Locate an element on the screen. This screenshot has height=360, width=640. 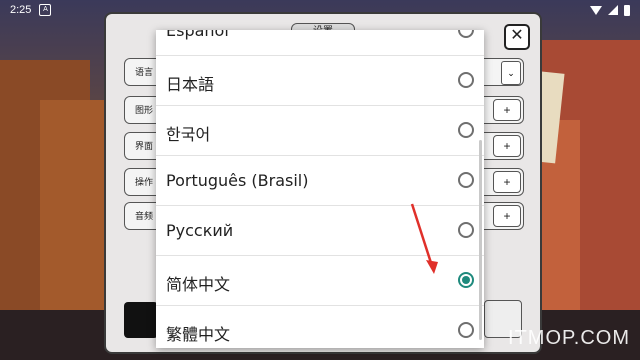
language-label: 한국어 is located at coordinates (188, 134).